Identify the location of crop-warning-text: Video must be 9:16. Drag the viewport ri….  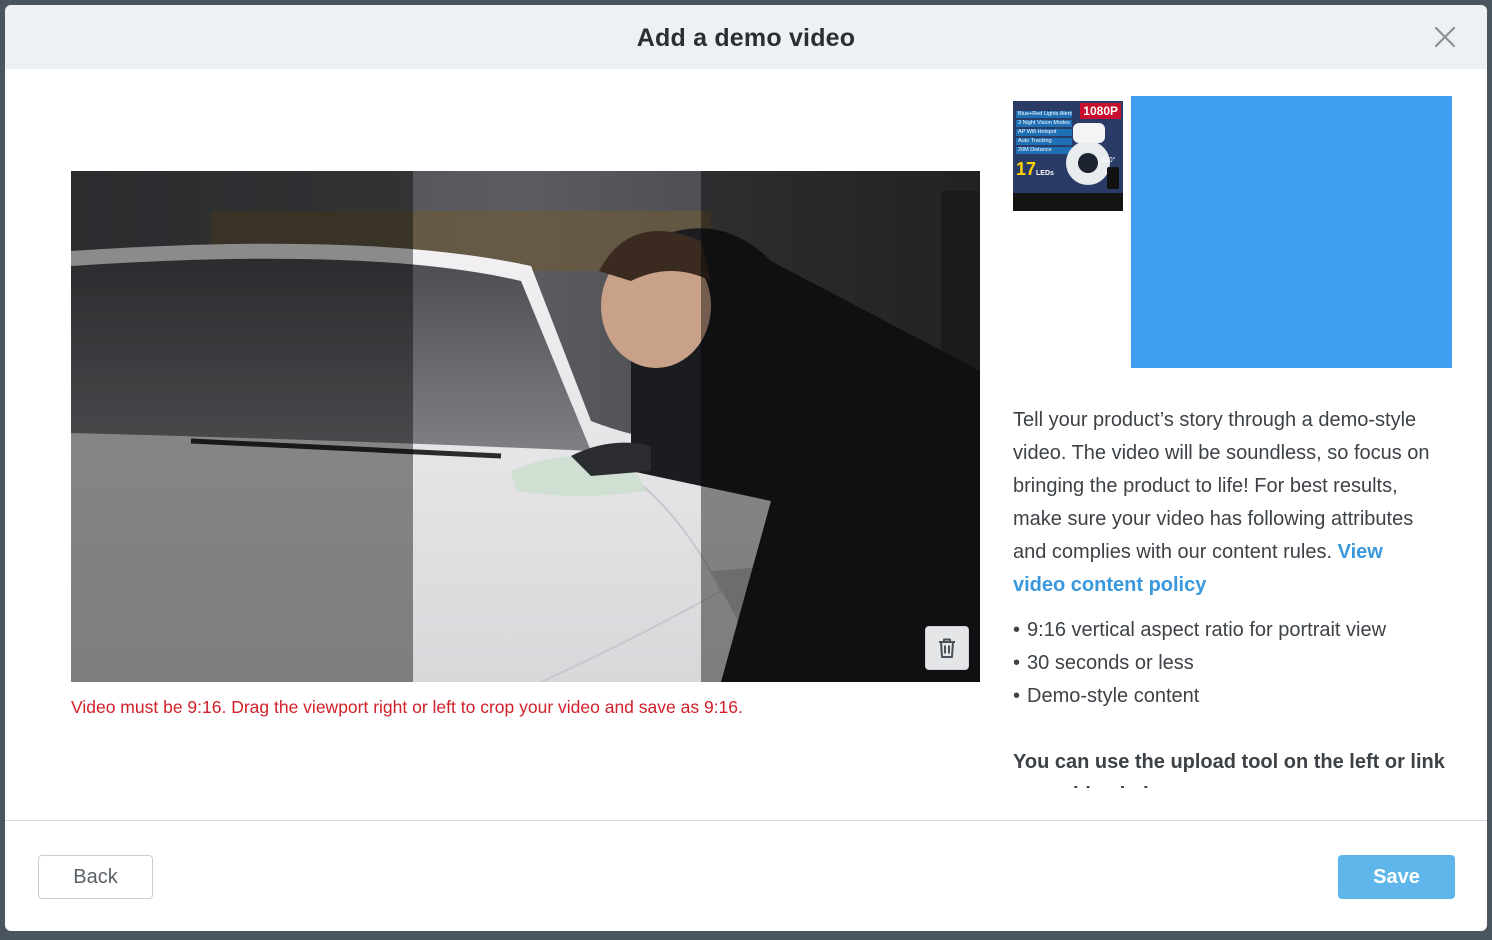
(407, 707).